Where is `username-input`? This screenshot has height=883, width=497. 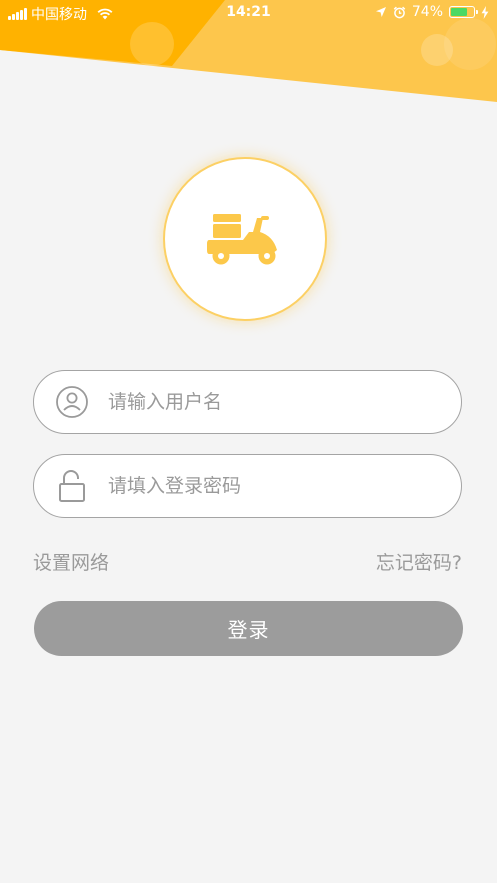
username-input is located at coordinates (274, 402).